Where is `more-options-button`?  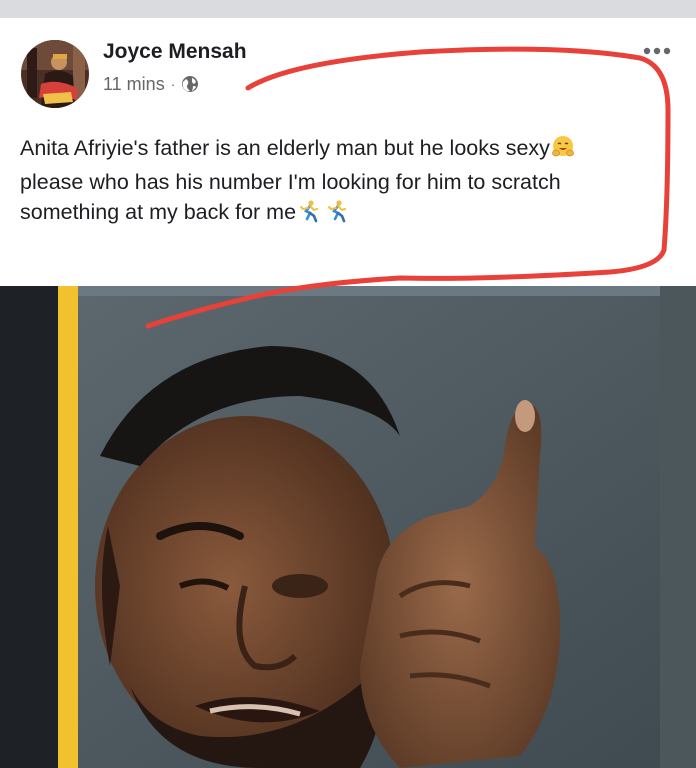
more-options-button is located at coordinates (657, 51).